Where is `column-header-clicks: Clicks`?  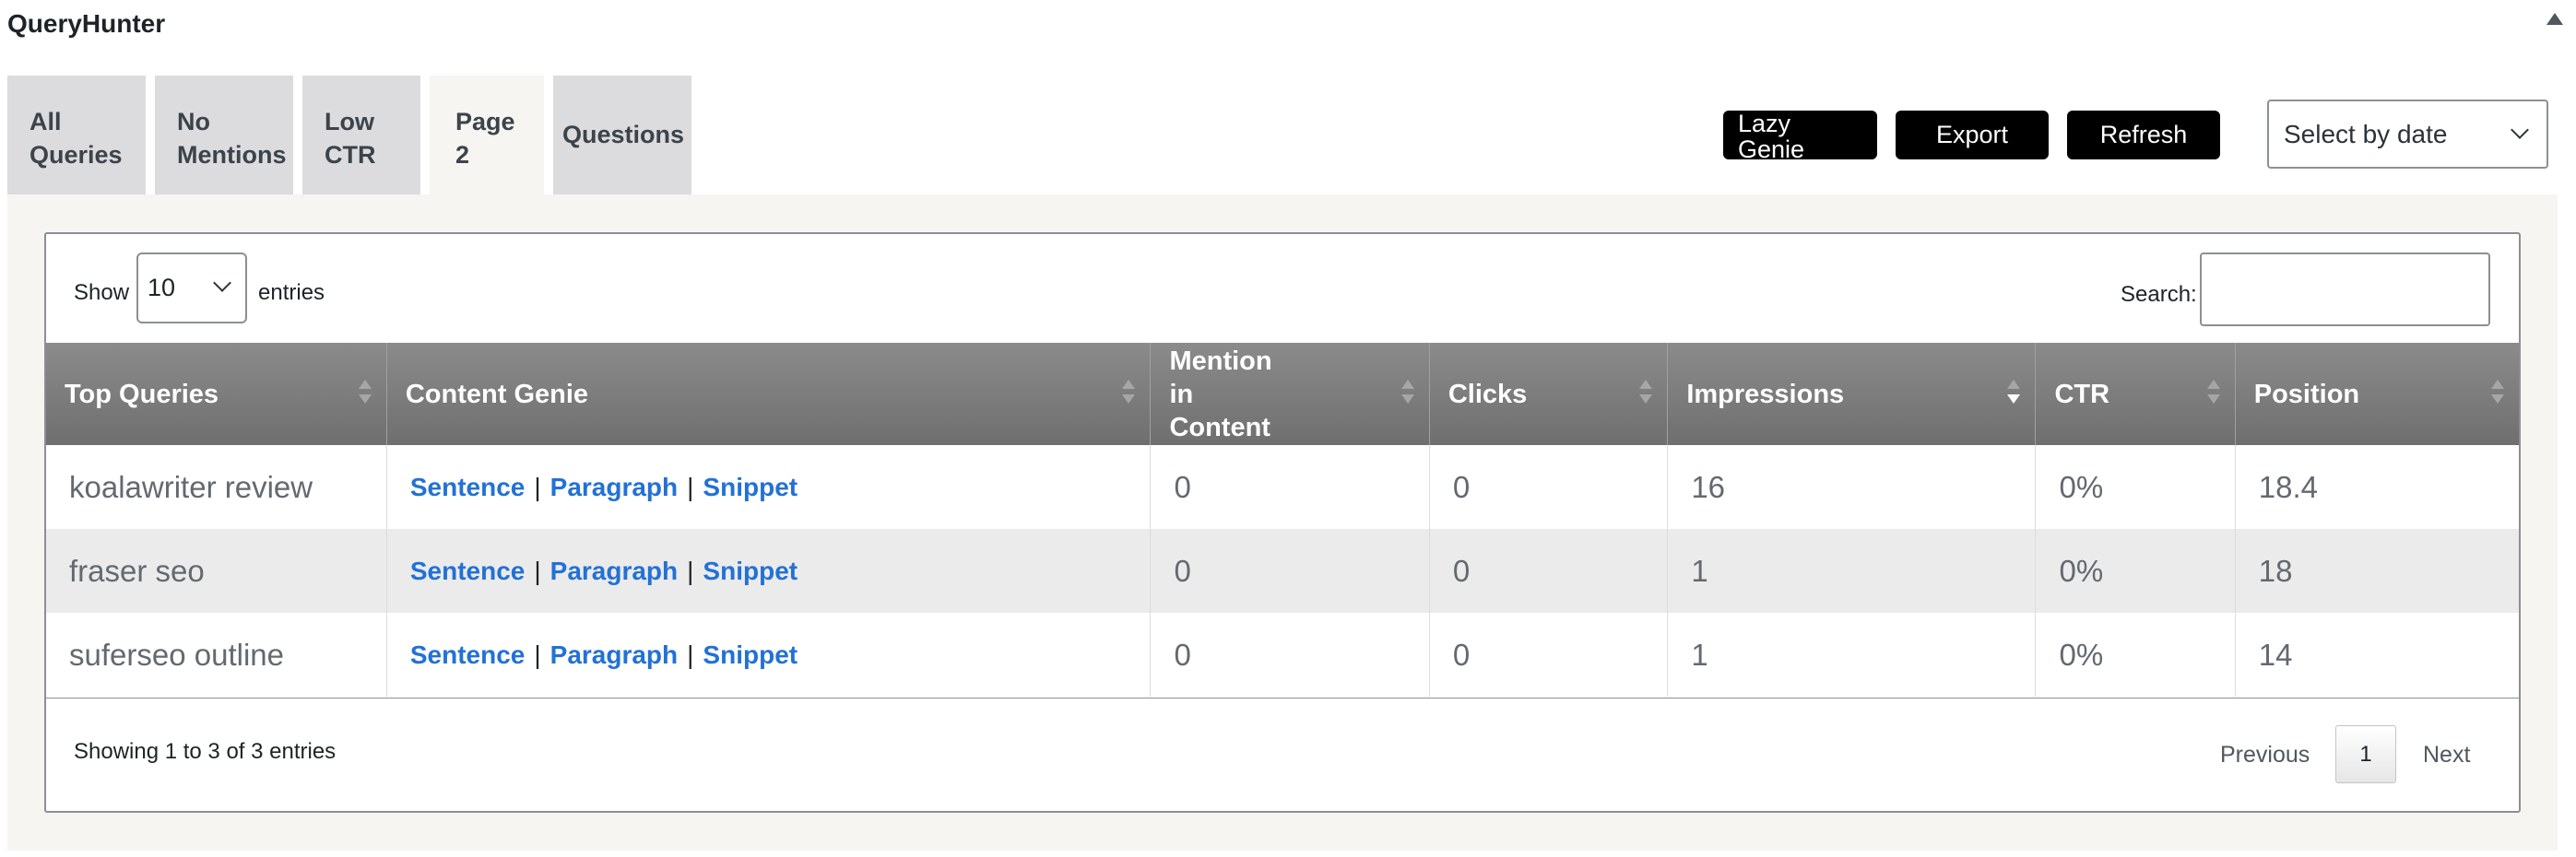 column-header-clicks: Clicks is located at coordinates (1549, 394).